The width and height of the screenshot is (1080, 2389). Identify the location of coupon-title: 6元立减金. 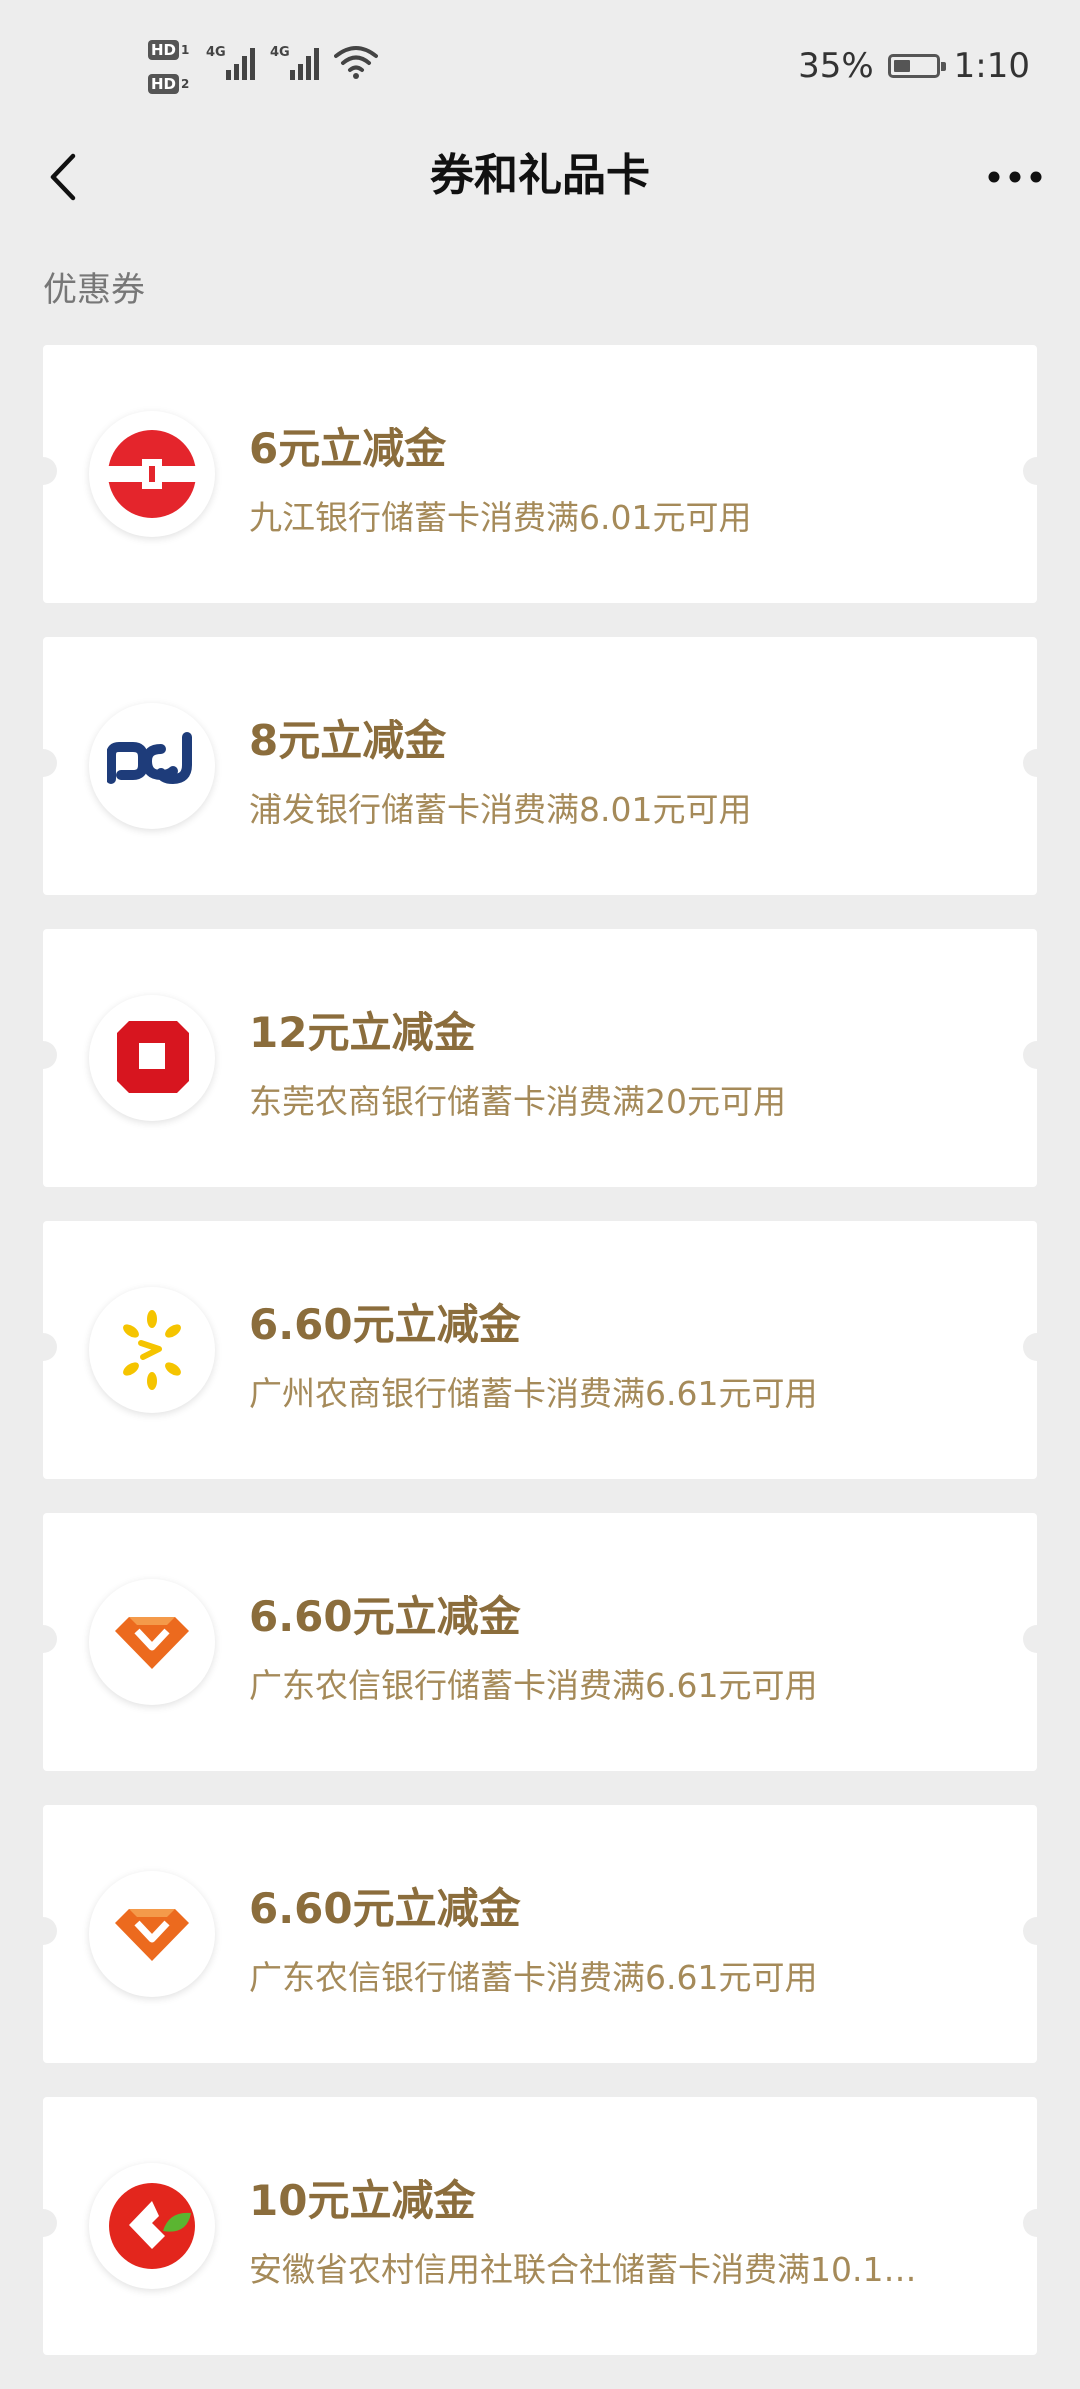
(348, 448).